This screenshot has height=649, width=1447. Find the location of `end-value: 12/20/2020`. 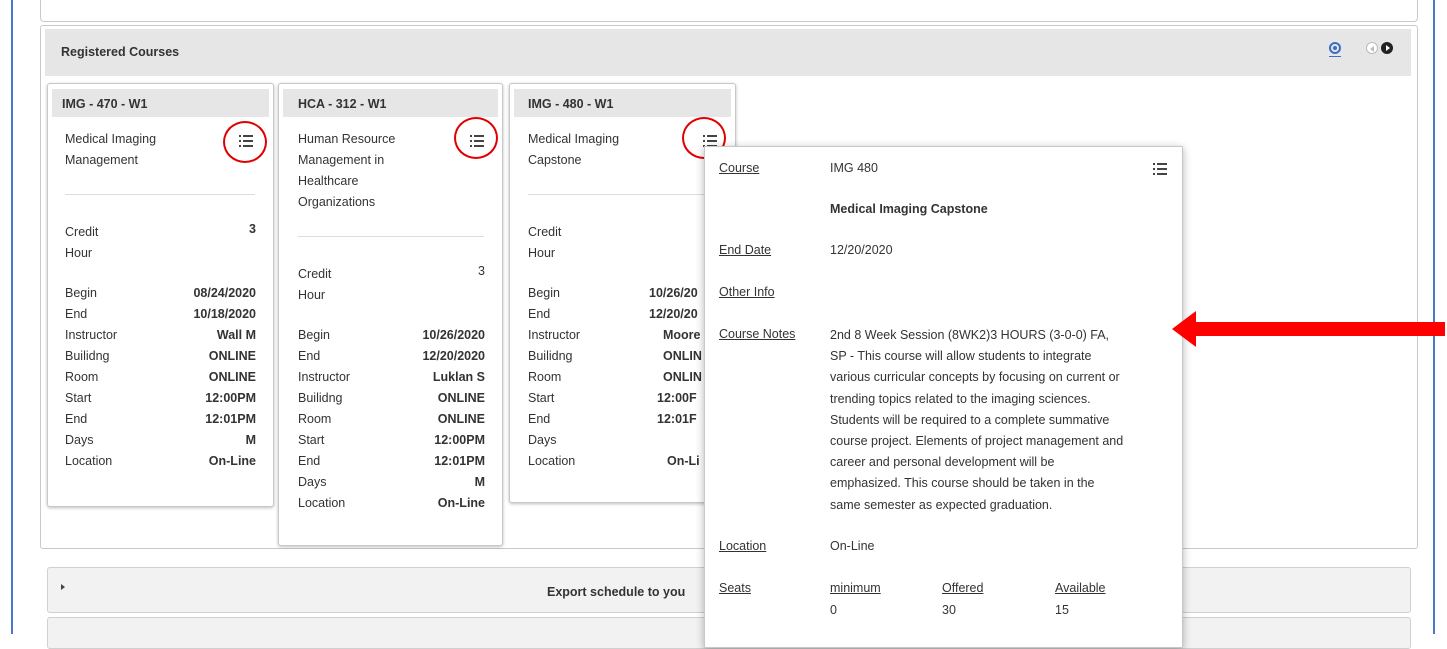

end-value: 12/20/2020 is located at coordinates (453, 356).